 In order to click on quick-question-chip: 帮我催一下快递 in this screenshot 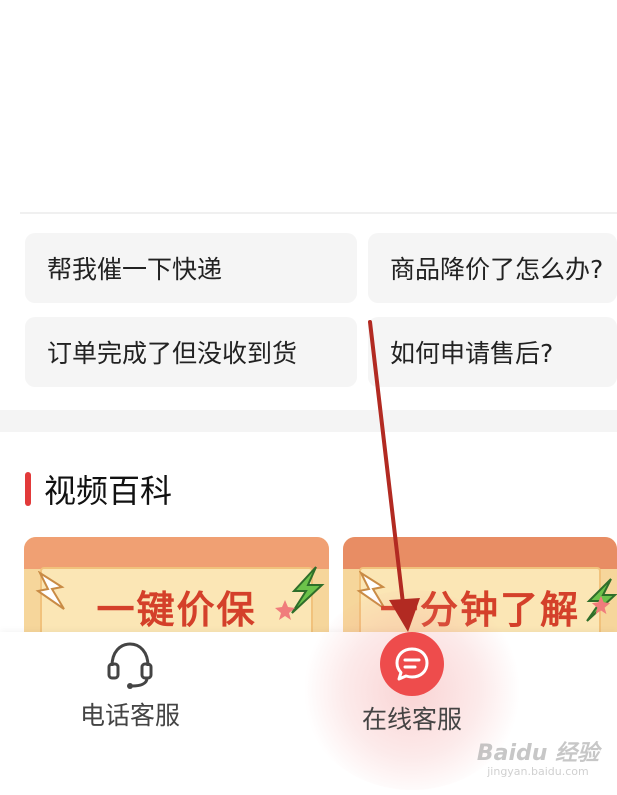, I will do `click(191, 268)`.